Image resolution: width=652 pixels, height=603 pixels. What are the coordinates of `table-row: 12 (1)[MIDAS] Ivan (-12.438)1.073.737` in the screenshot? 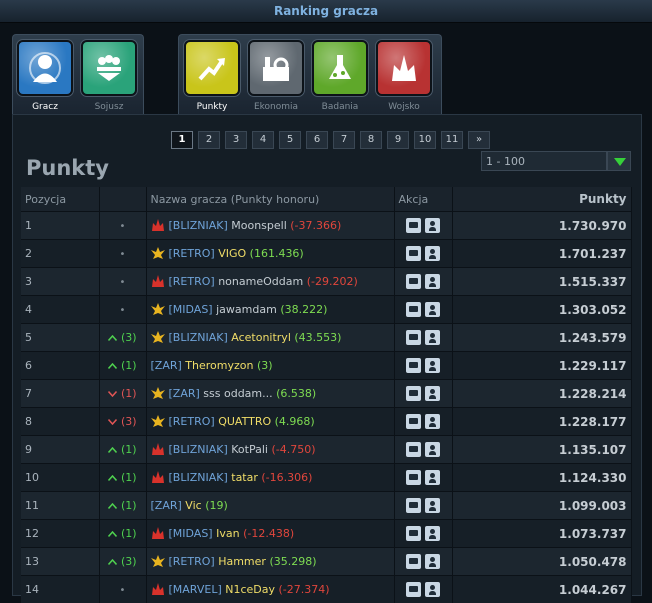 It's located at (326, 534).